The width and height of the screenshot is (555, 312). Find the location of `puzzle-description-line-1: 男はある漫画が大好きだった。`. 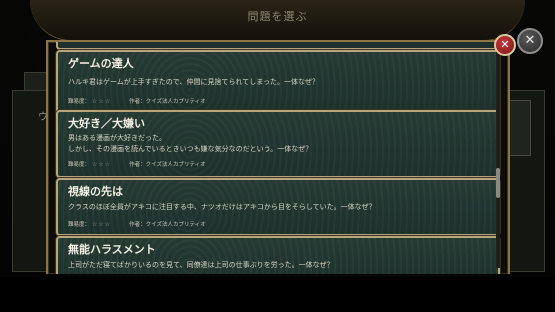

puzzle-description-line-1: 男はある漫画が大好きだった。 is located at coordinates (117, 138).